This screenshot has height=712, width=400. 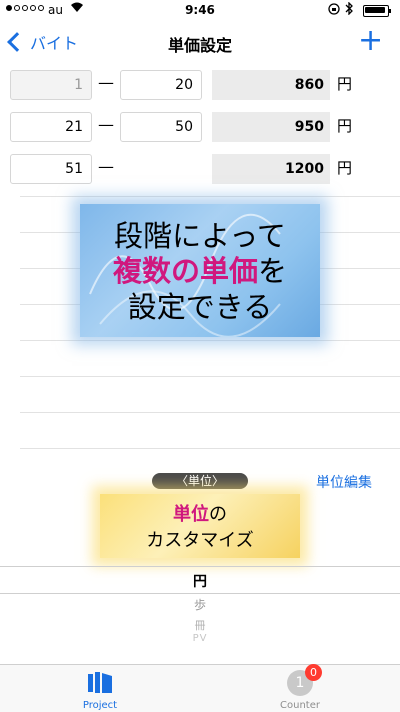 I want to click on price-field: 1200, so click(x=271, y=169).